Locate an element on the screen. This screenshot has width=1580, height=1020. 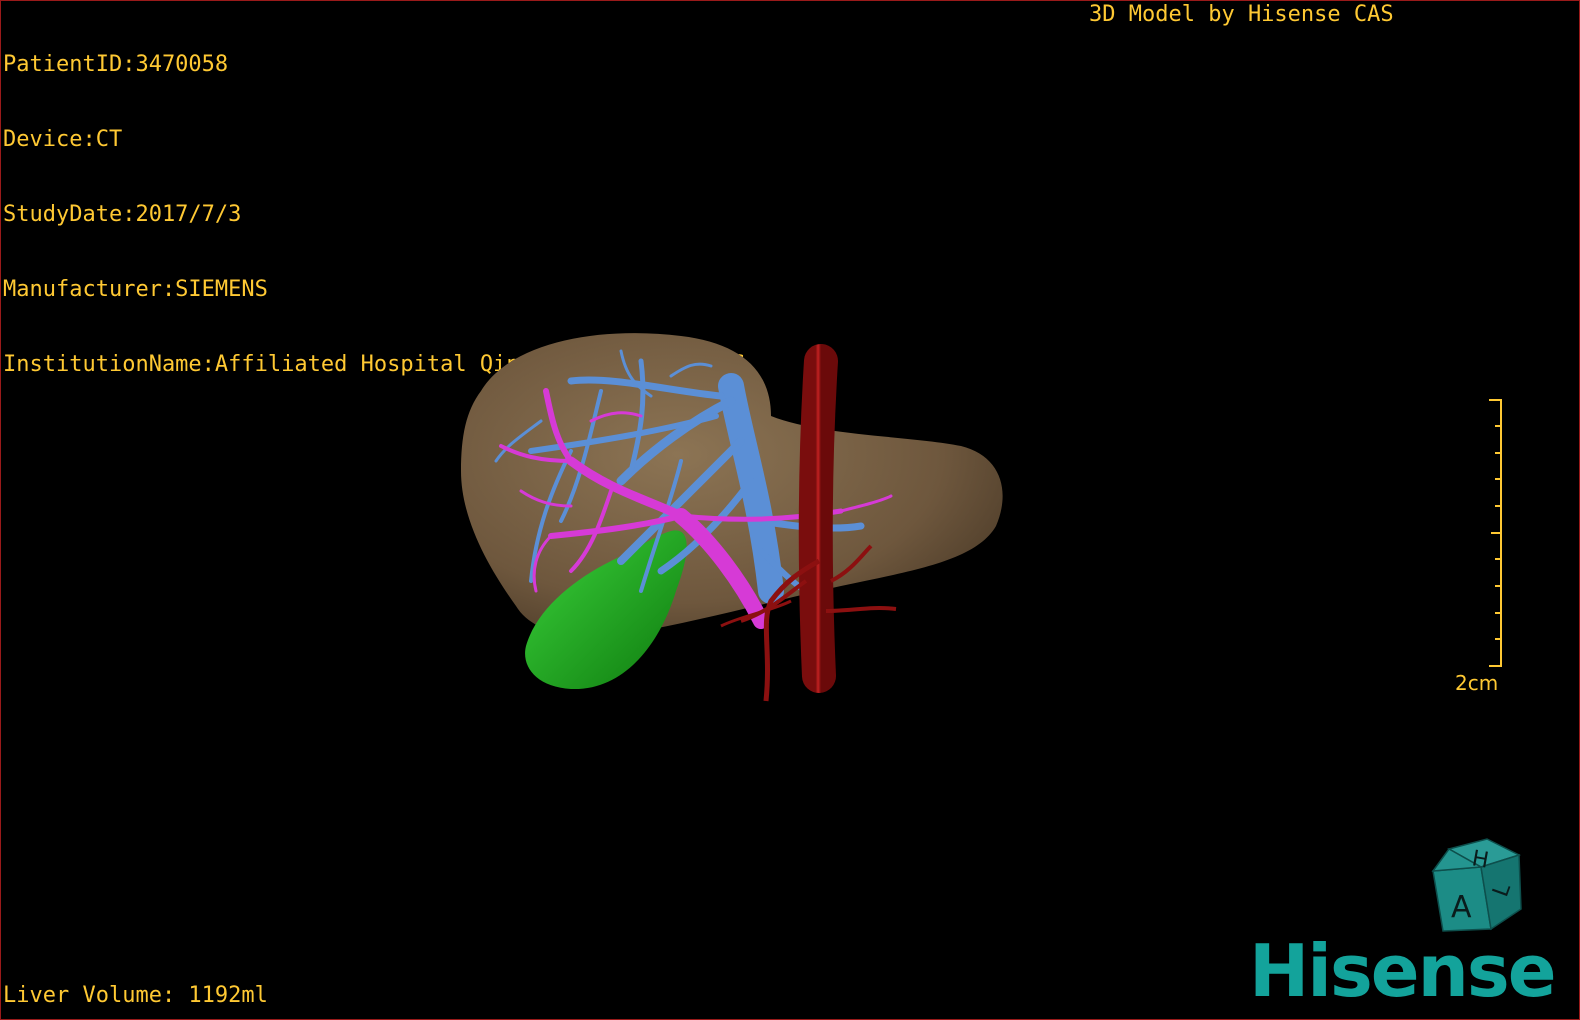
liver-volume-text: Liver Volume: 1192ml is located at coordinates (135, 995).